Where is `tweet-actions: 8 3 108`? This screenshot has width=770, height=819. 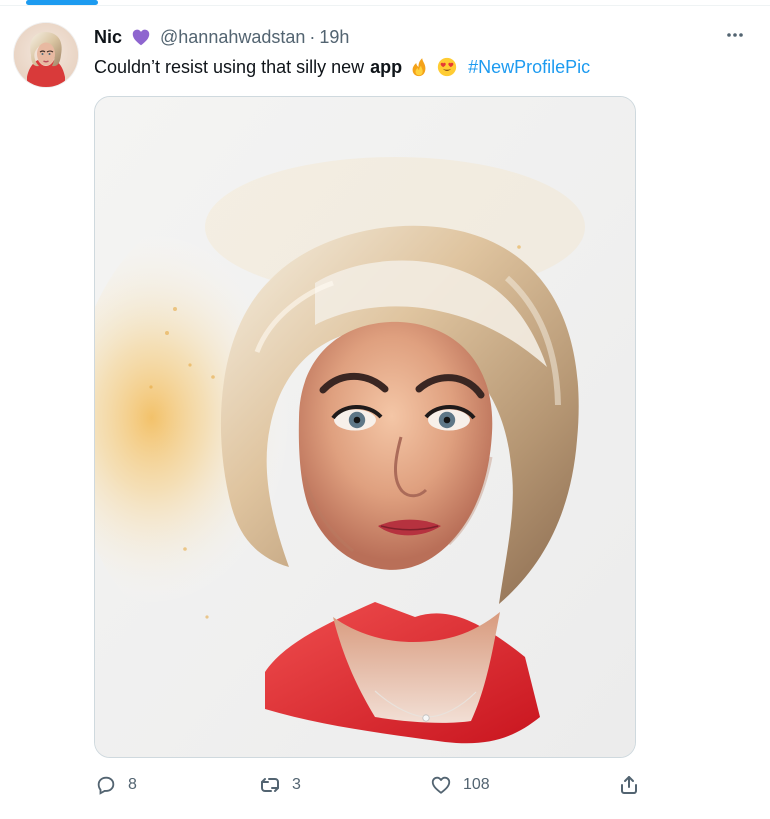 tweet-actions: 8 3 108 is located at coordinates (374, 785).